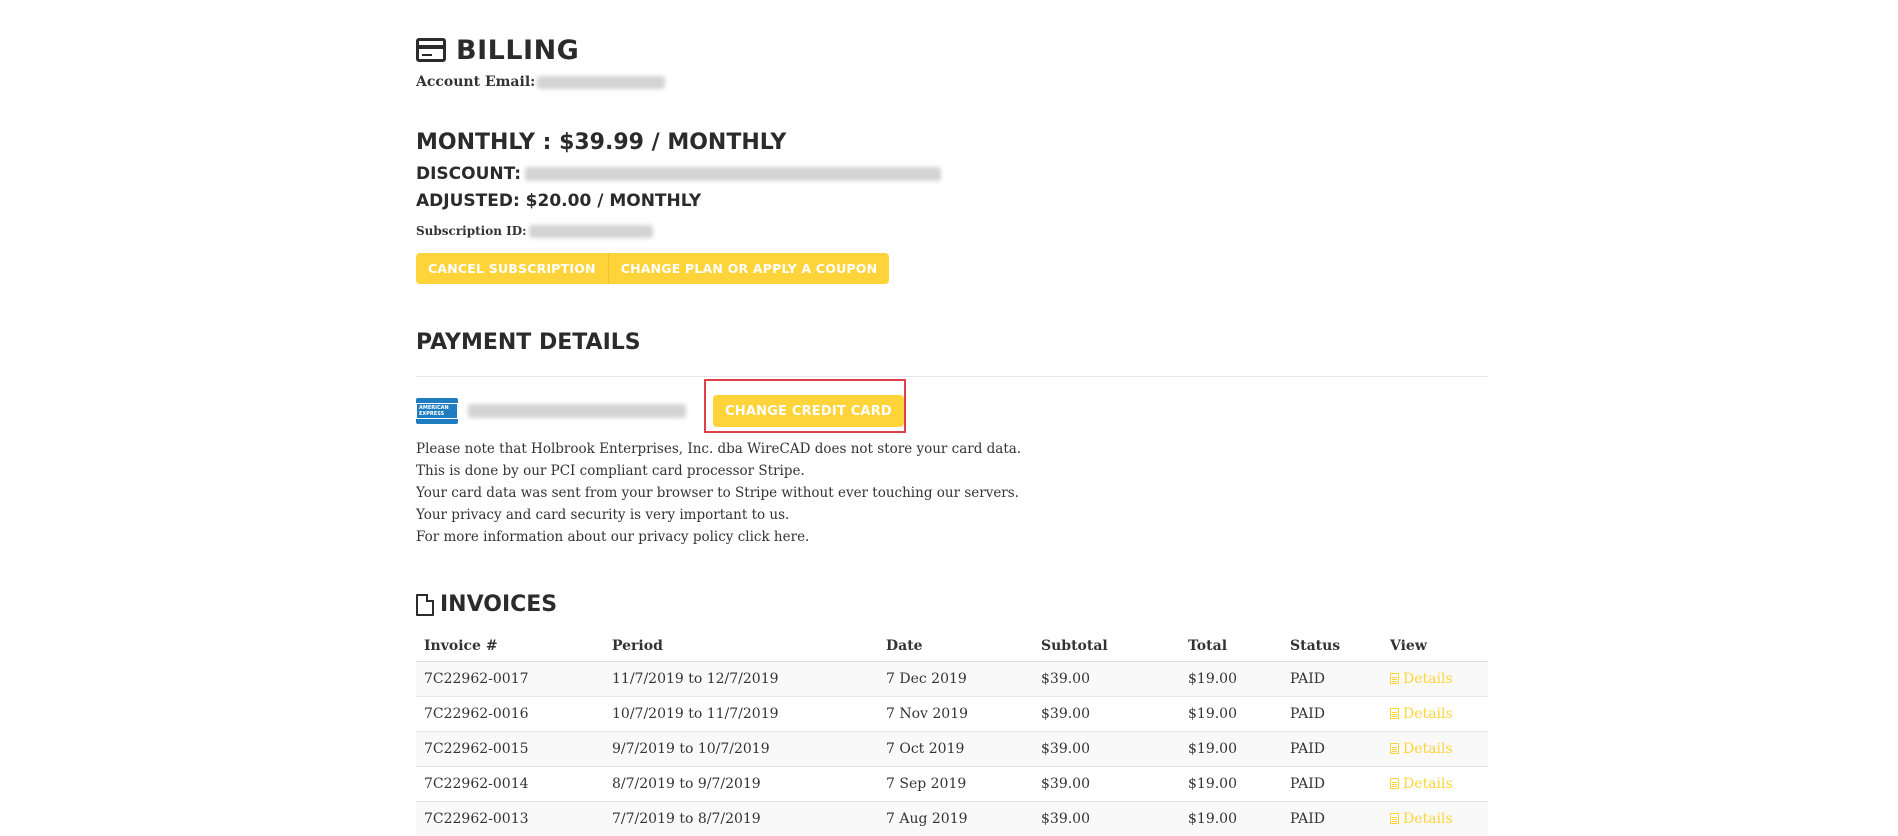  Describe the element at coordinates (741, 784) in the screenshot. I see `invoice-period: 8/7/2019 to 9/7/2019` at that location.